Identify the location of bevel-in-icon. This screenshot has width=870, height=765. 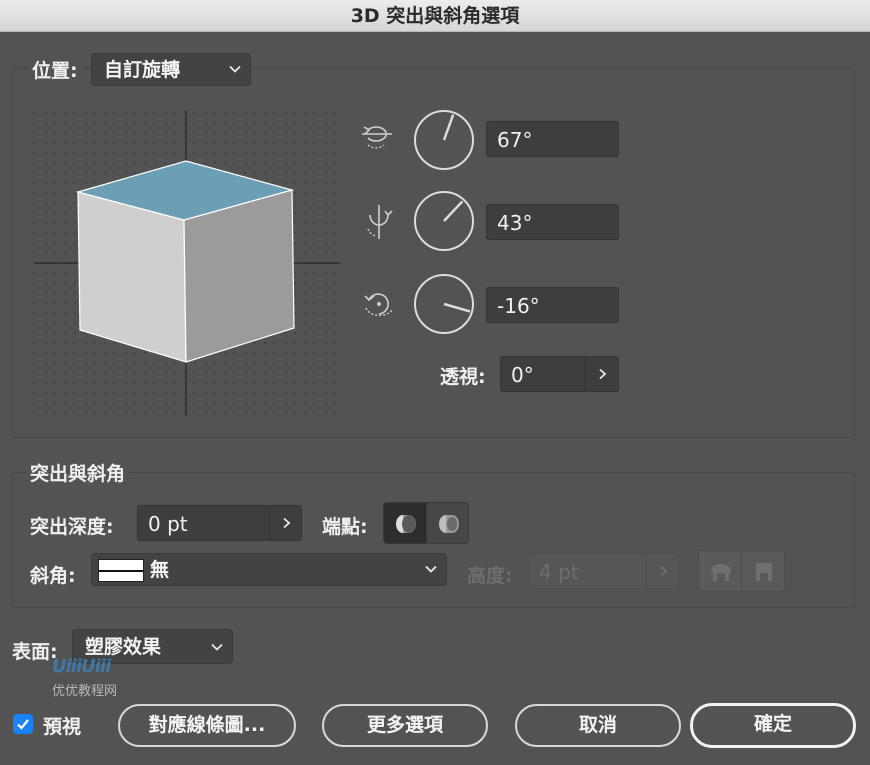
(764, 572).